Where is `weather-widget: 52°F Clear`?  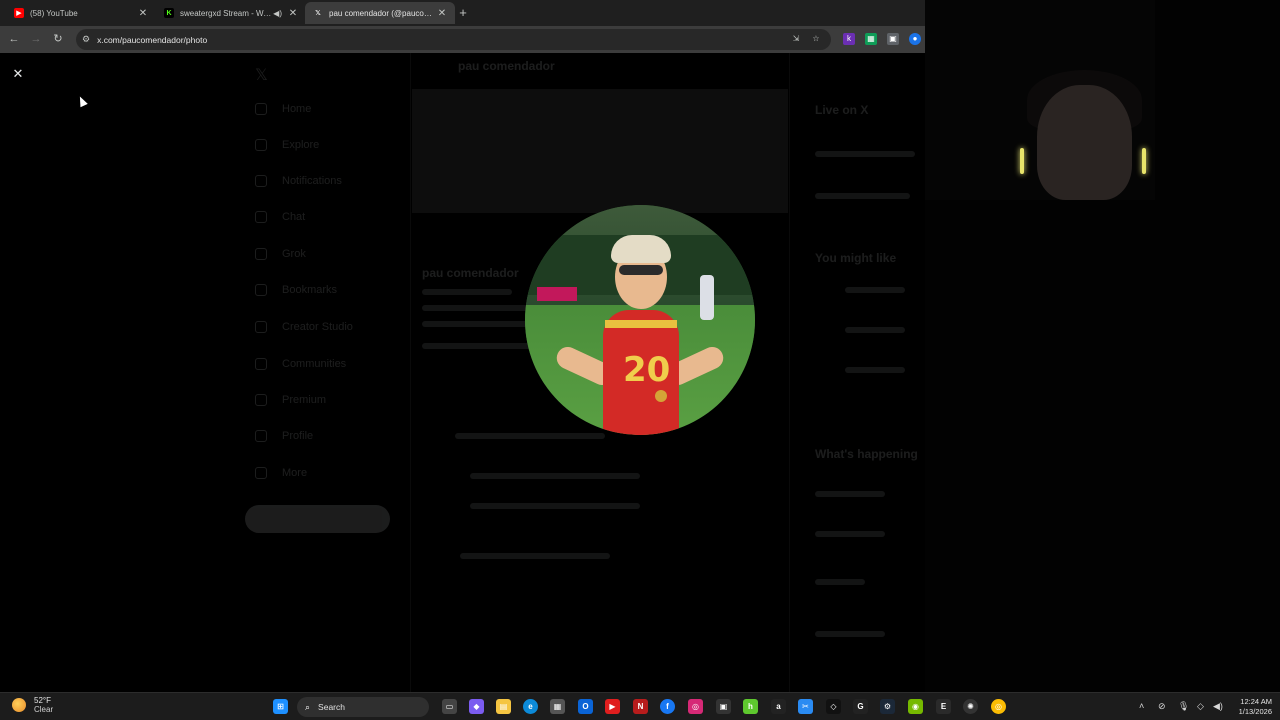
weather-widget: 52°F Clear is located at coordinates (32, 705).